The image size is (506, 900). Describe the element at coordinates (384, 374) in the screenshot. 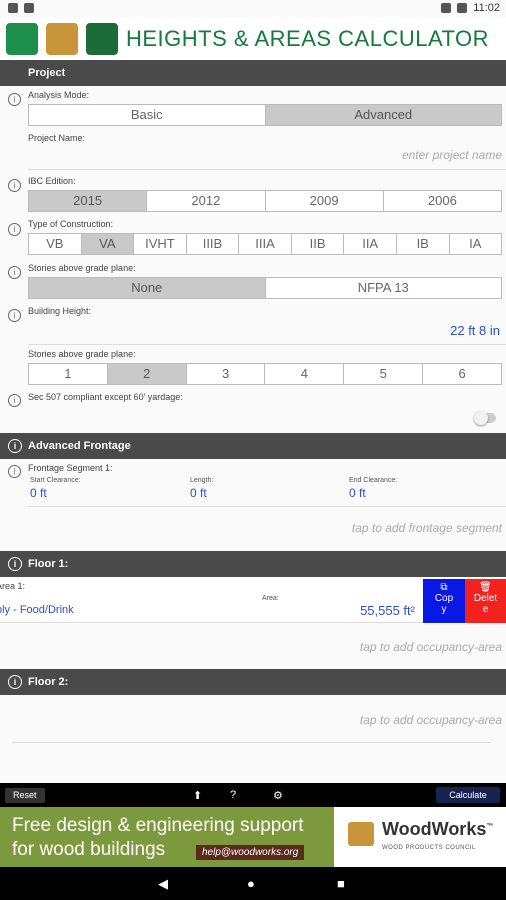

I see `stories-5: 5` at that location.